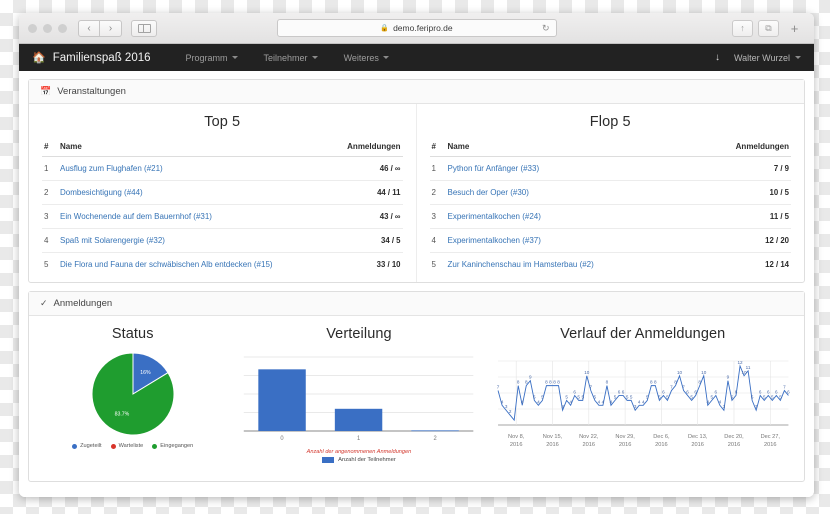 This screenshot has height=514, width=830. Describe the element at coordinates (661, 437) in the screenshot. I see `line-xtick-date: Dec 6,` at that location.